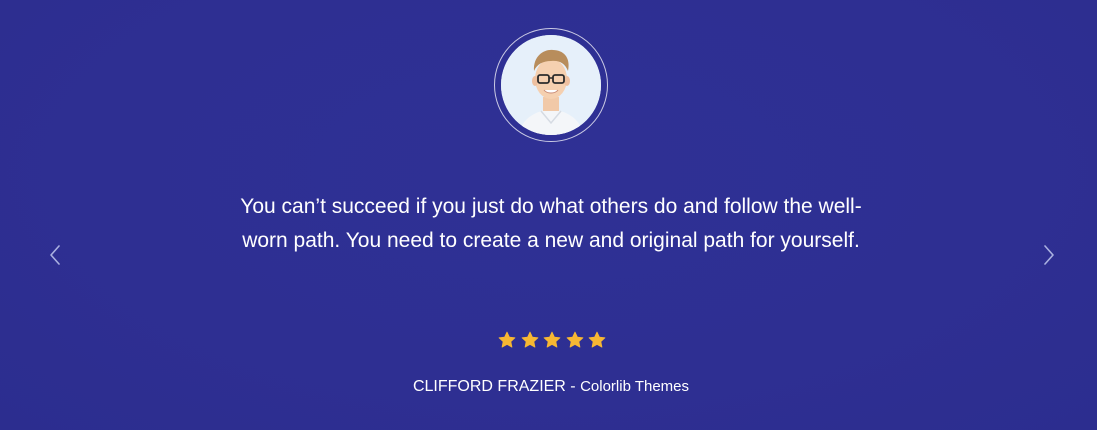  I want to click on author-name: CLIFFORD FRAZIER, so click(489, 386).